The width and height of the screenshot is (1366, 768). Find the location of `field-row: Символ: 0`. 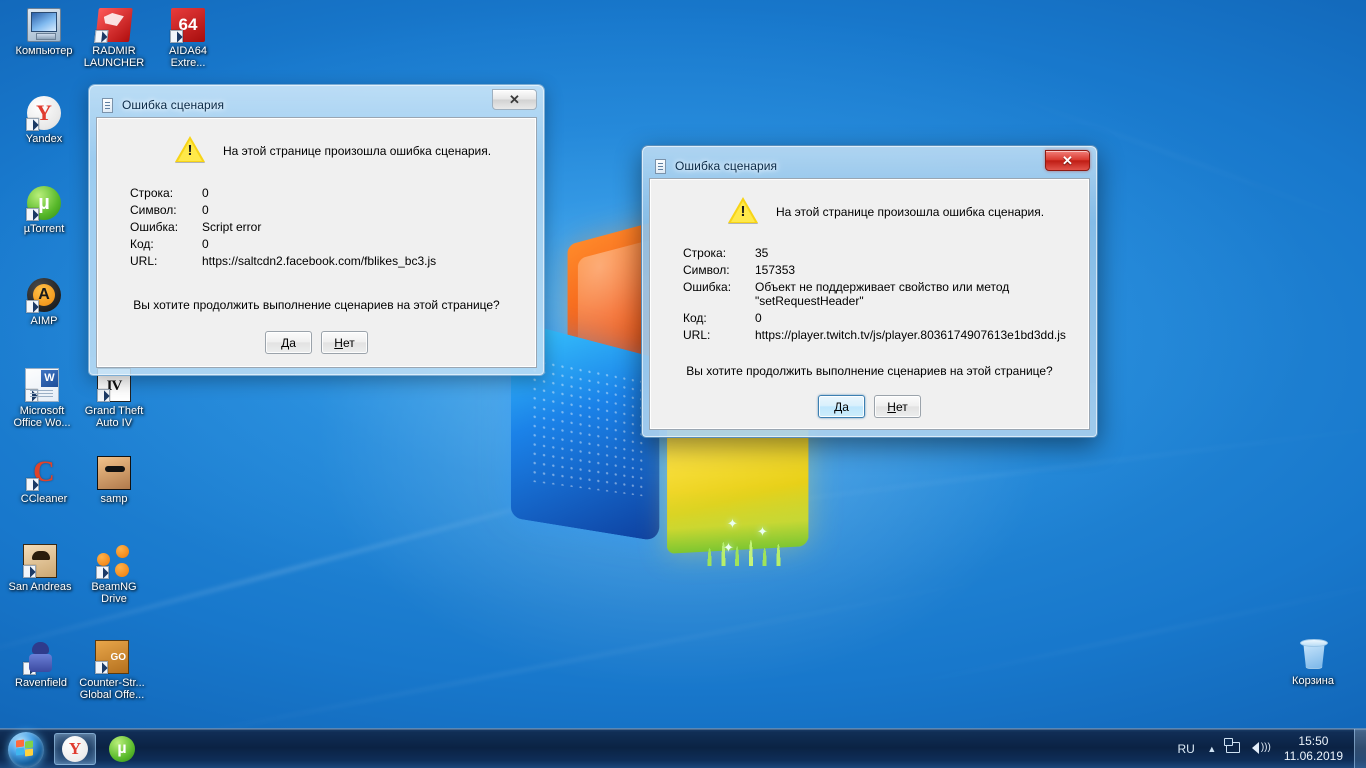

field-row: Символ: 0 is located at coordinates (333, 210).